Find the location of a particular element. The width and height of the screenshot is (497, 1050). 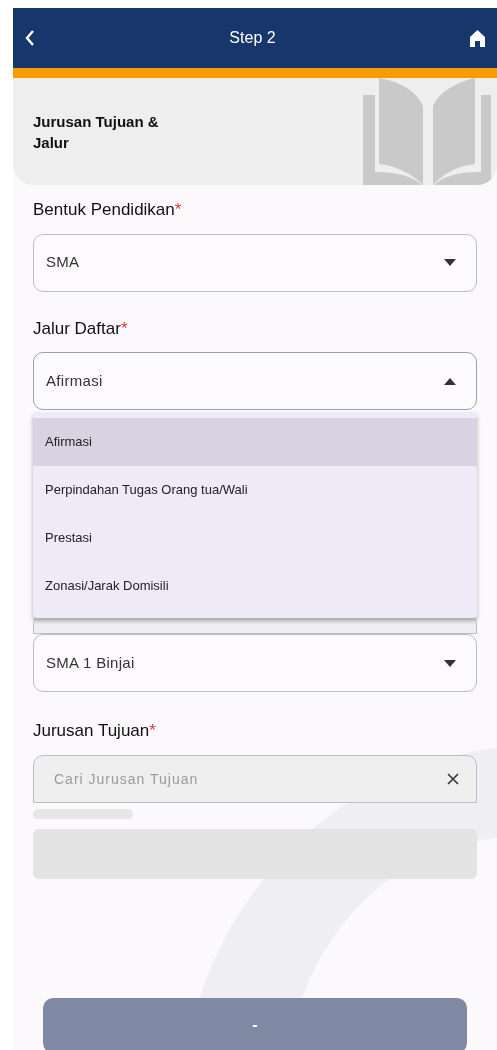

menu-item: Perpindahan Tugas Orang tua/Wali is located at coordinates (255, 490).